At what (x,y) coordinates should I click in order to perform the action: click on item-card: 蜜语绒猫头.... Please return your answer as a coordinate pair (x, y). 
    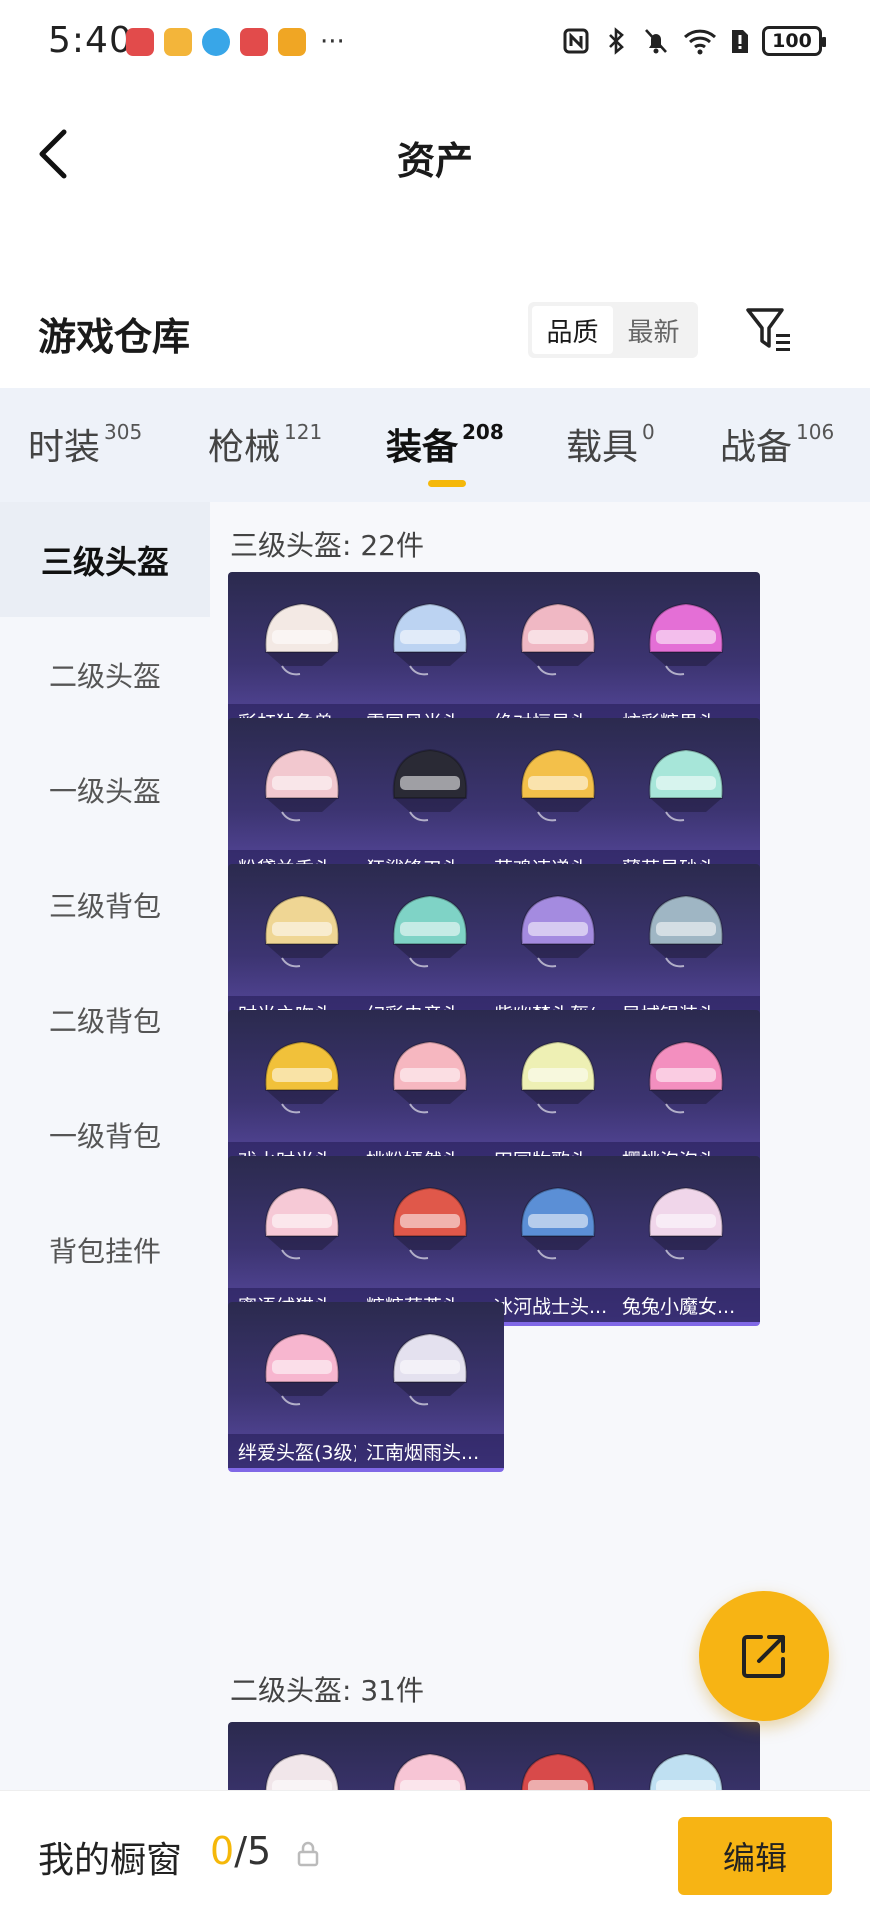
    Looking at the image, I should click on (302, 1241).